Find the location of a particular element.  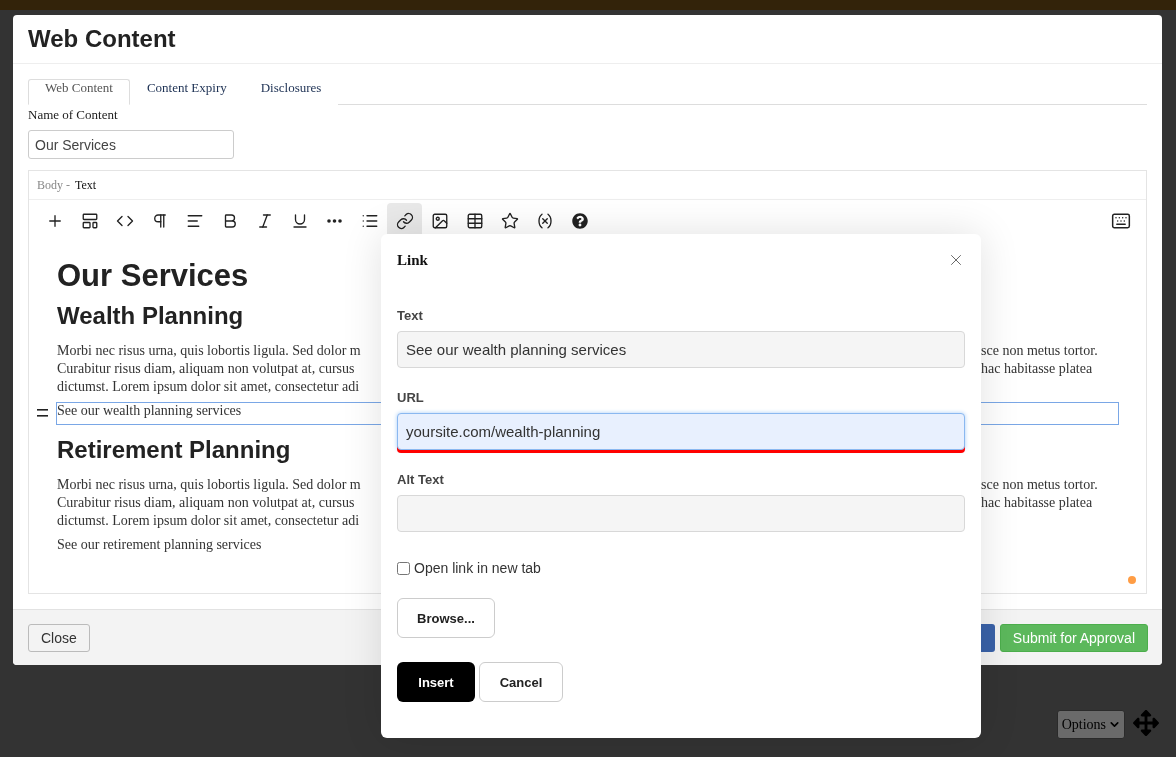

image-icon is located at coordinates (439, 220).